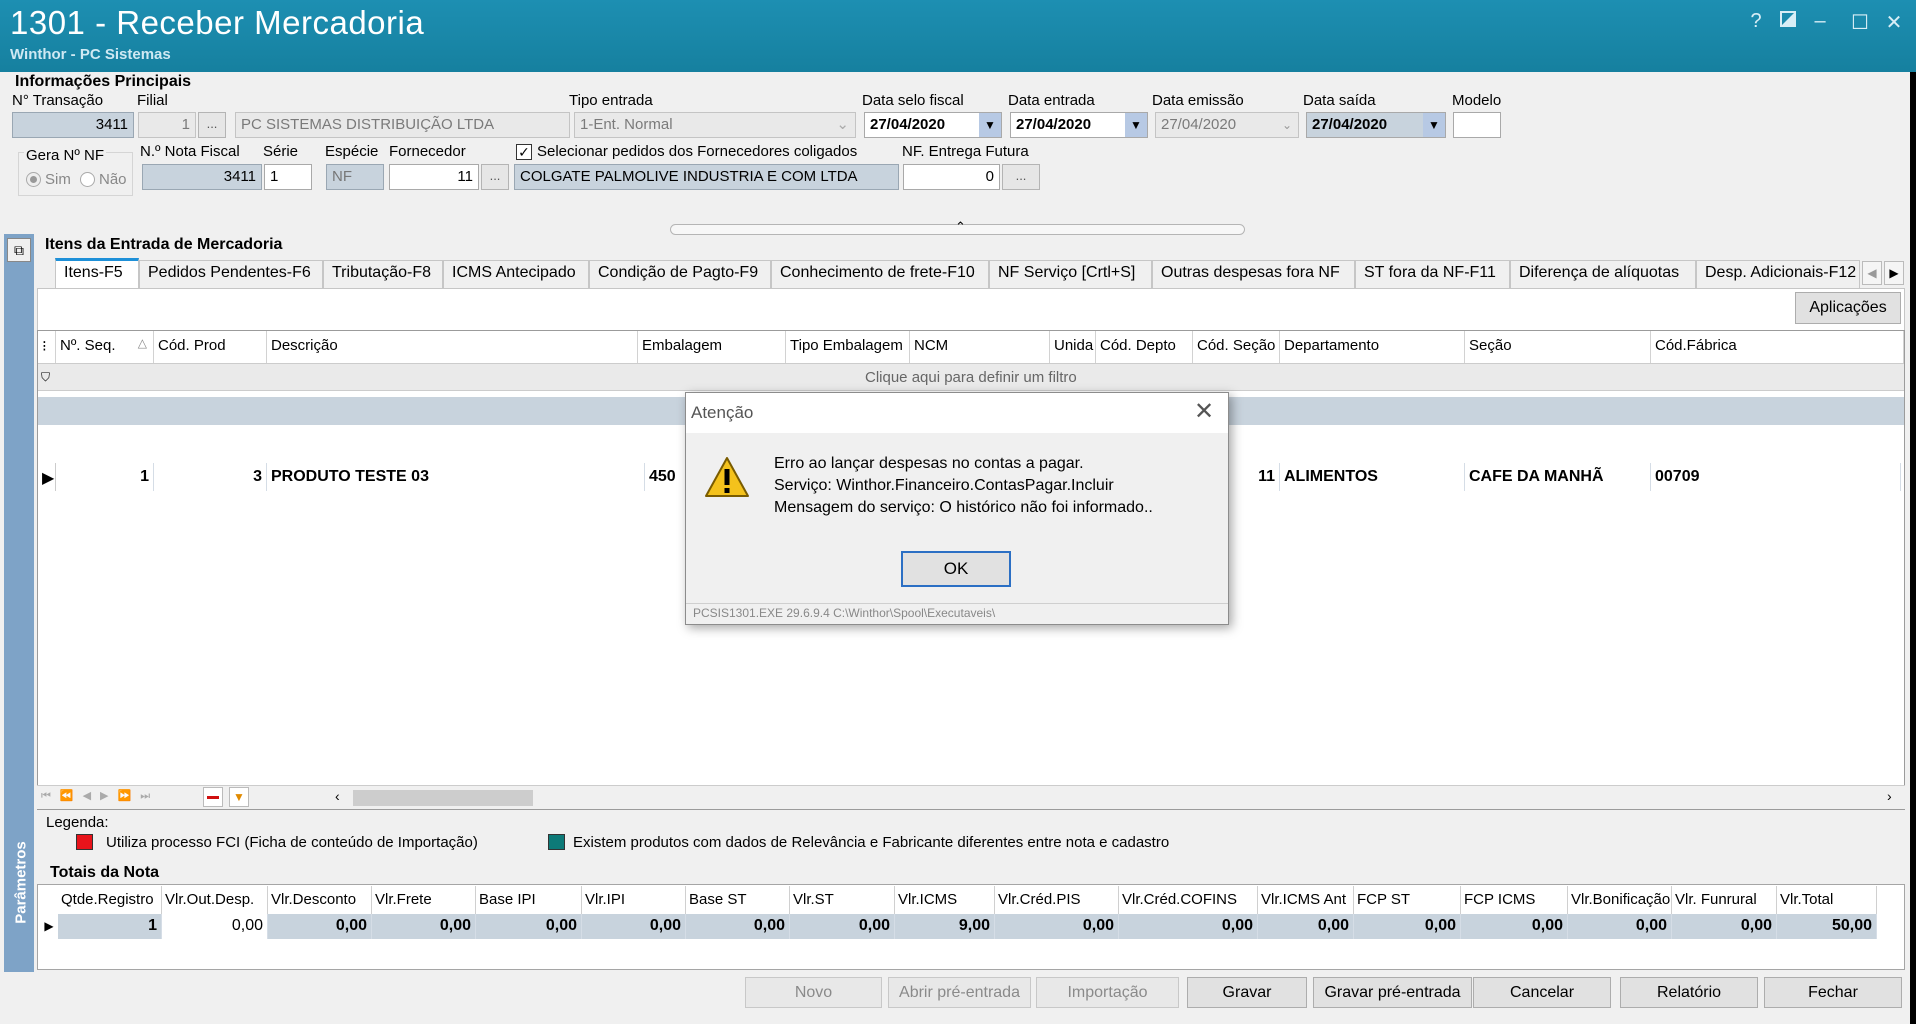  What do you see at coordinates (1188, 926) in the screenshot?
I see `totals-cell-10: 0,00` at bounding box center [1188, 926].